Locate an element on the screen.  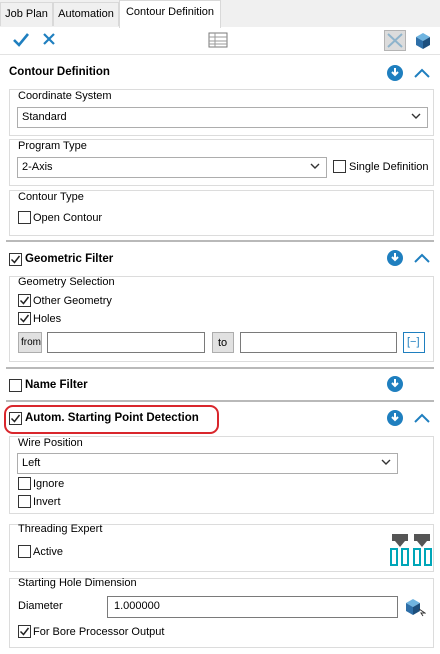
name-filter-header: Name Filter is located at coordinates (220, 386).